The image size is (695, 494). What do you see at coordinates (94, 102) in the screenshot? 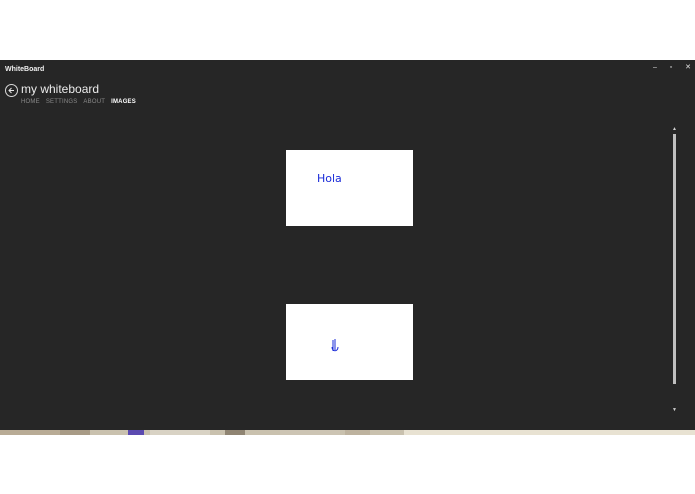
I see `nav-about: ABOUT` at bounding box center [94, 102].